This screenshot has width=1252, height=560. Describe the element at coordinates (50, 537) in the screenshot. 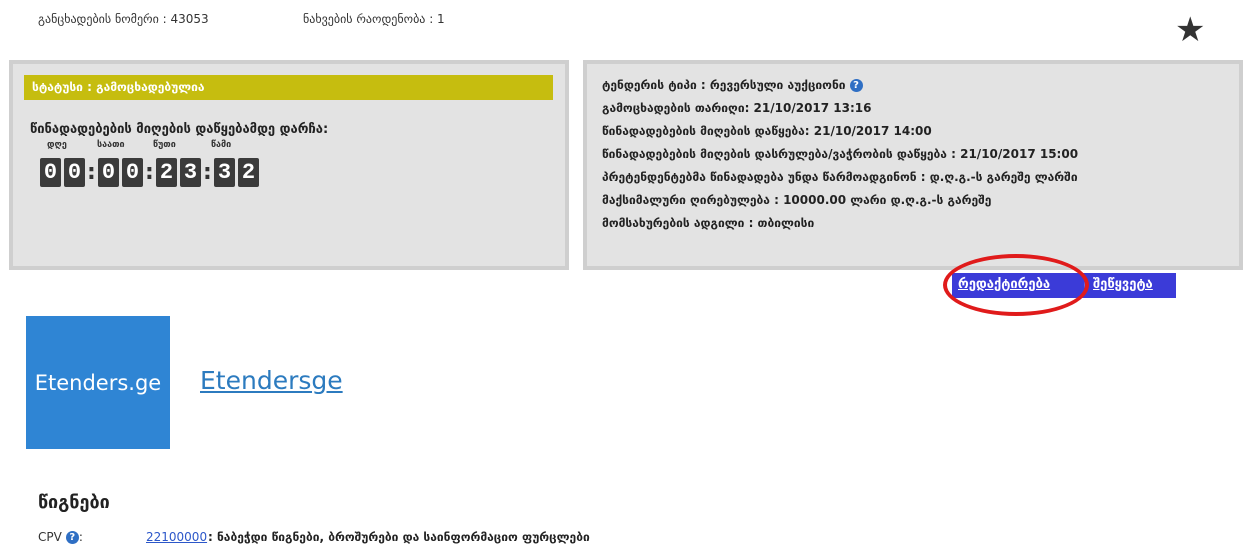

I see `cpv-label-text: CPV` at that location.